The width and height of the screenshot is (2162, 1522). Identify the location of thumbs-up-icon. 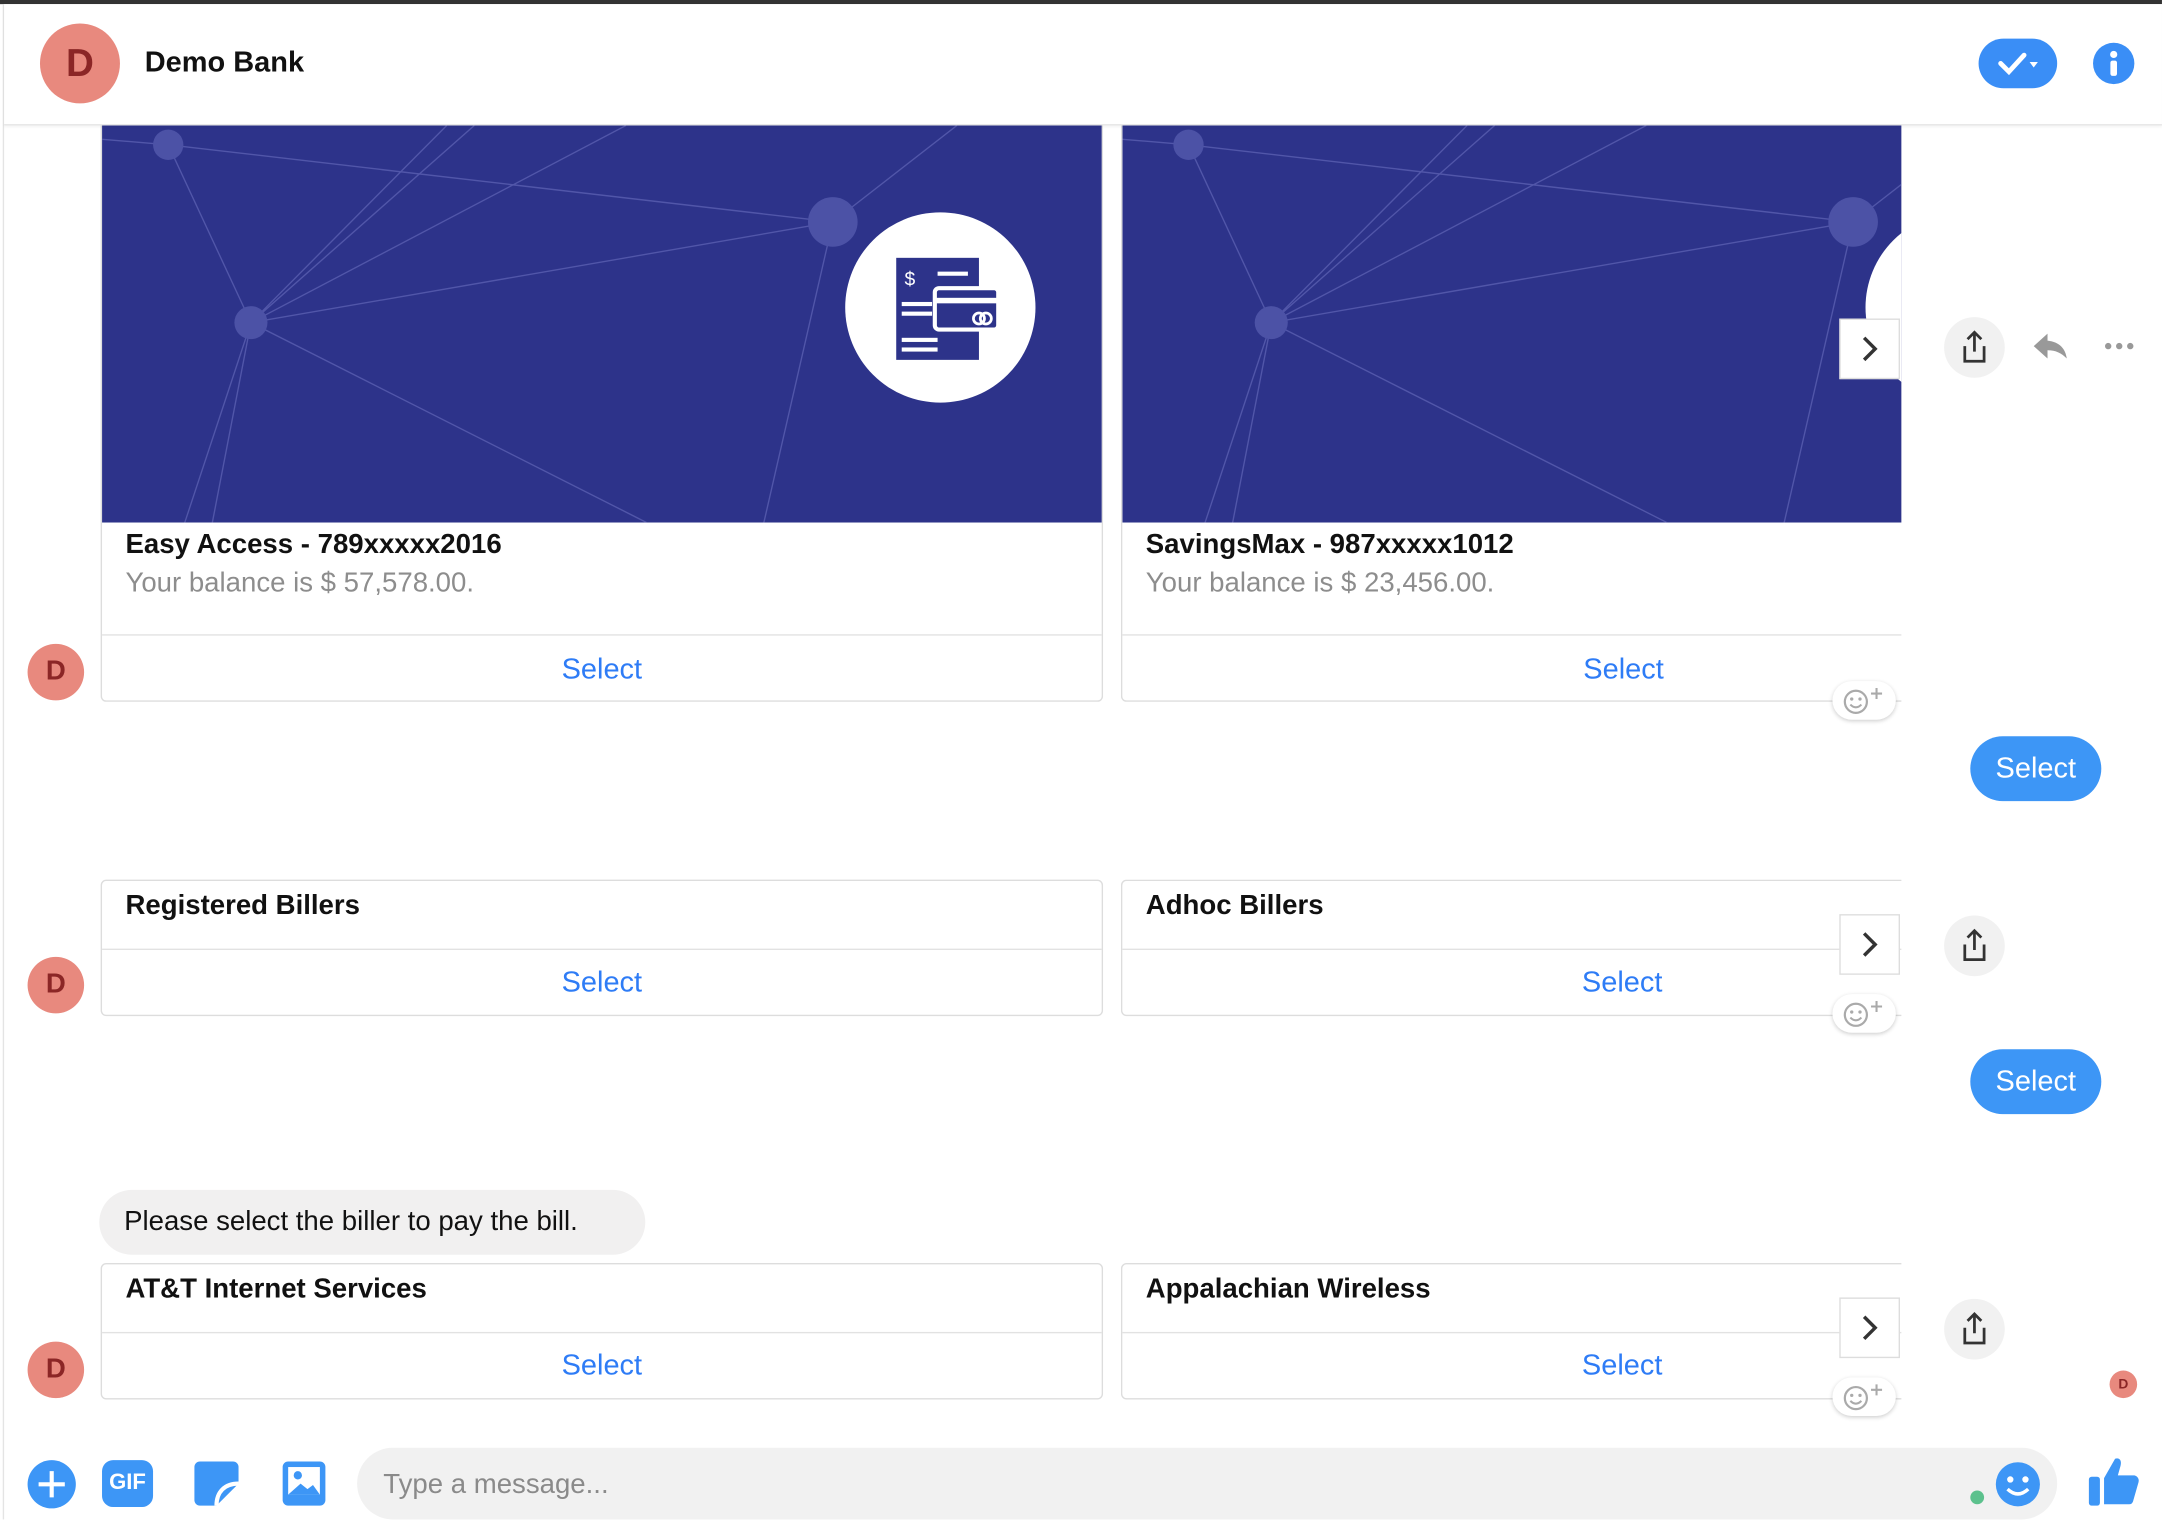
(2113, 1482).